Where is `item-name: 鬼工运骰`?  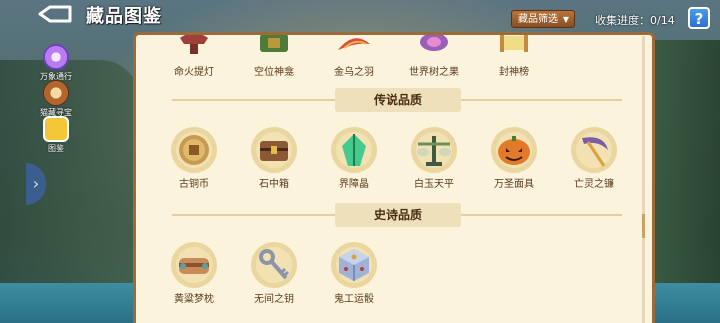 item-name: 鬼工运骰 is located at coordinates (354, 299).